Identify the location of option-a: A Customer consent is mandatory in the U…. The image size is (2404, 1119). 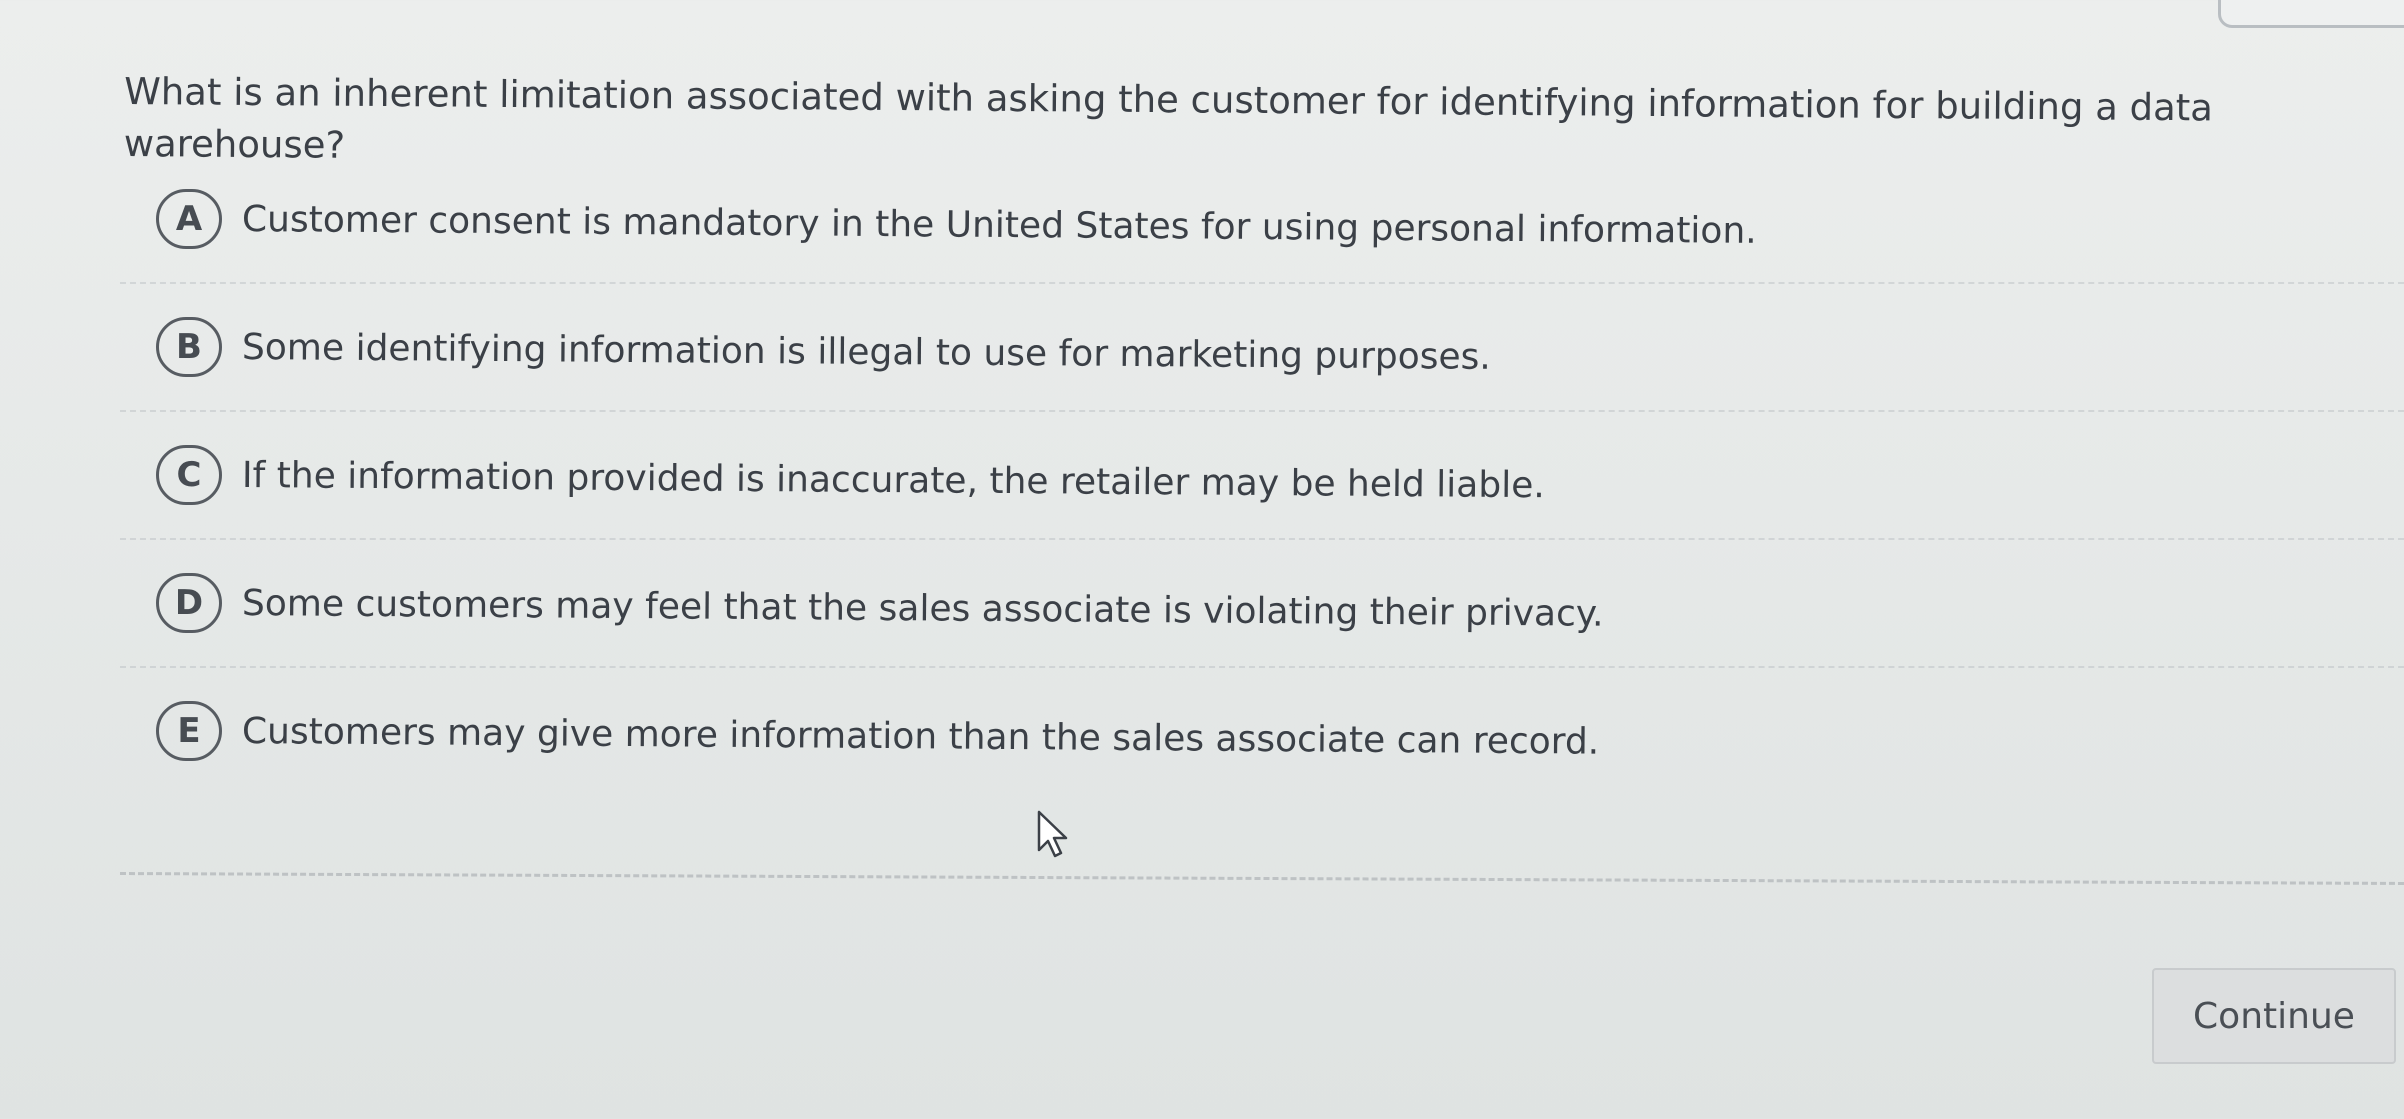
(1262, 219).